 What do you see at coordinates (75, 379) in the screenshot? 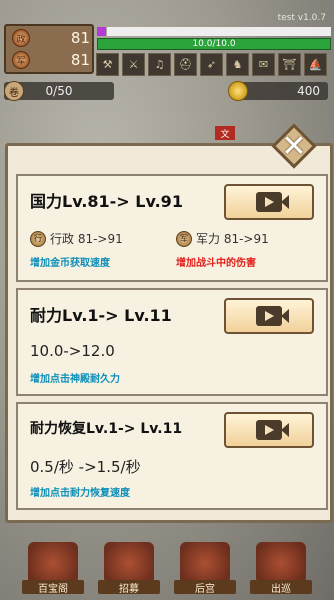
I see `stamina-desc: 增加点击神殿耐久力` at bounding box center [75, 379].